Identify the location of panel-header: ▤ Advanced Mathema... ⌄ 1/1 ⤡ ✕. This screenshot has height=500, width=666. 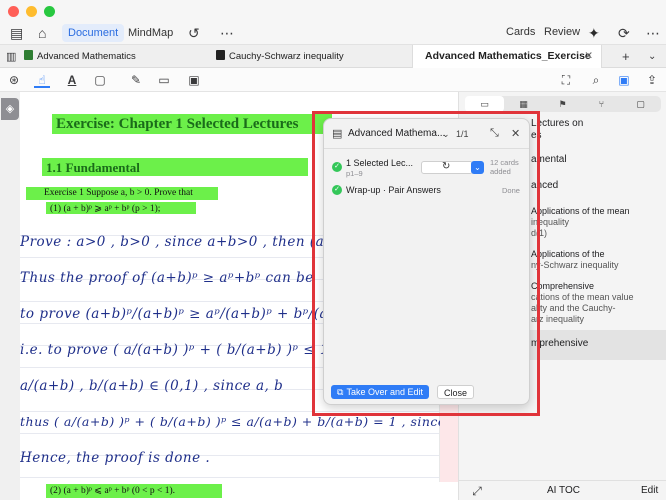
(426, 134).